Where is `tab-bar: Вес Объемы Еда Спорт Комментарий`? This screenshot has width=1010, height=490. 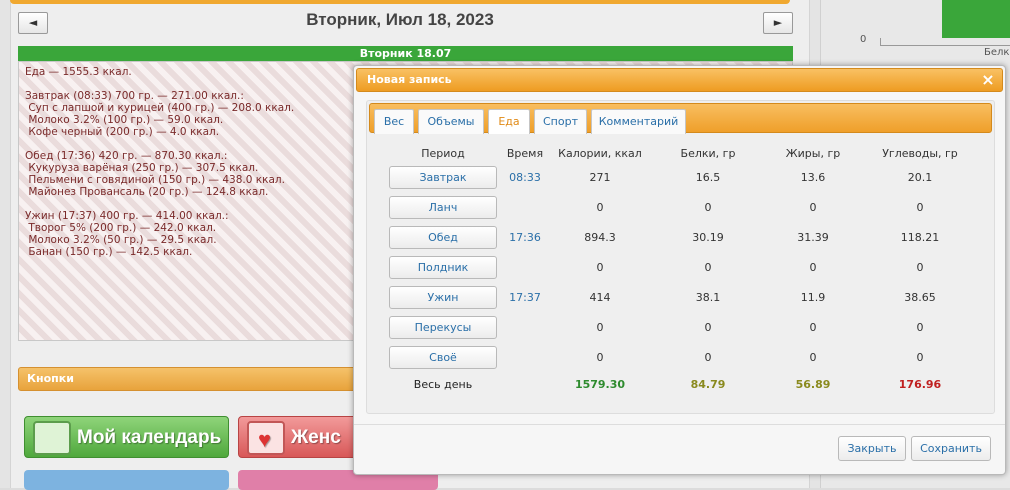 tab-bar: Вес Объемы Еда Спорт Комментарий is located at coordinates (680, 118).